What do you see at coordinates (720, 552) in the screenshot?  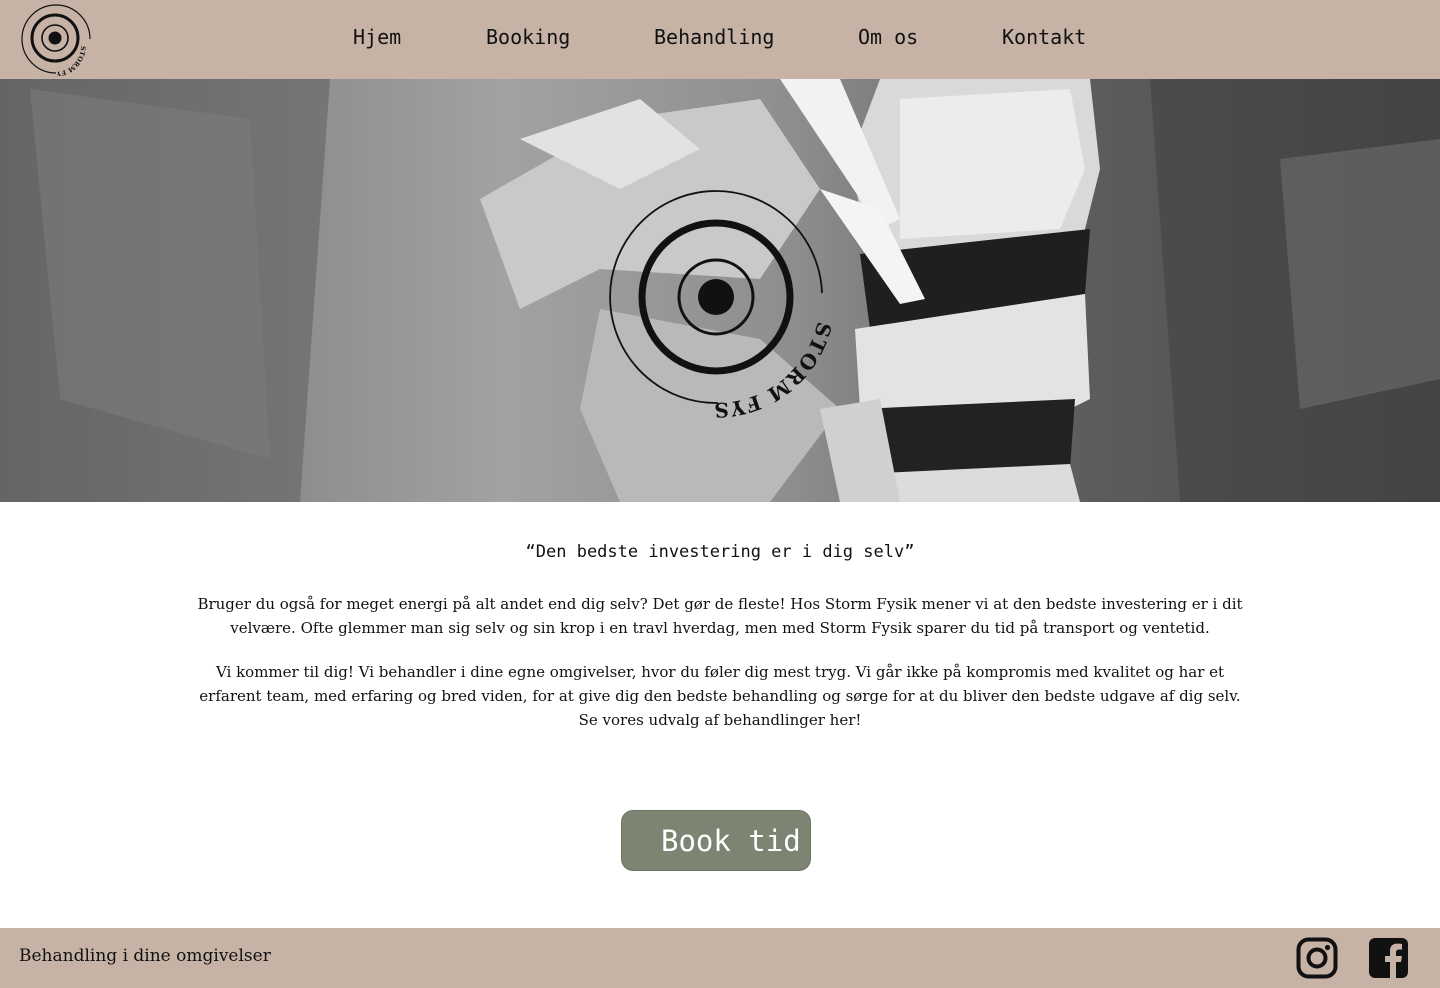 I see `intro-quote: “Den bedste investering er i dig selv”` at bounding box center [720, 552].